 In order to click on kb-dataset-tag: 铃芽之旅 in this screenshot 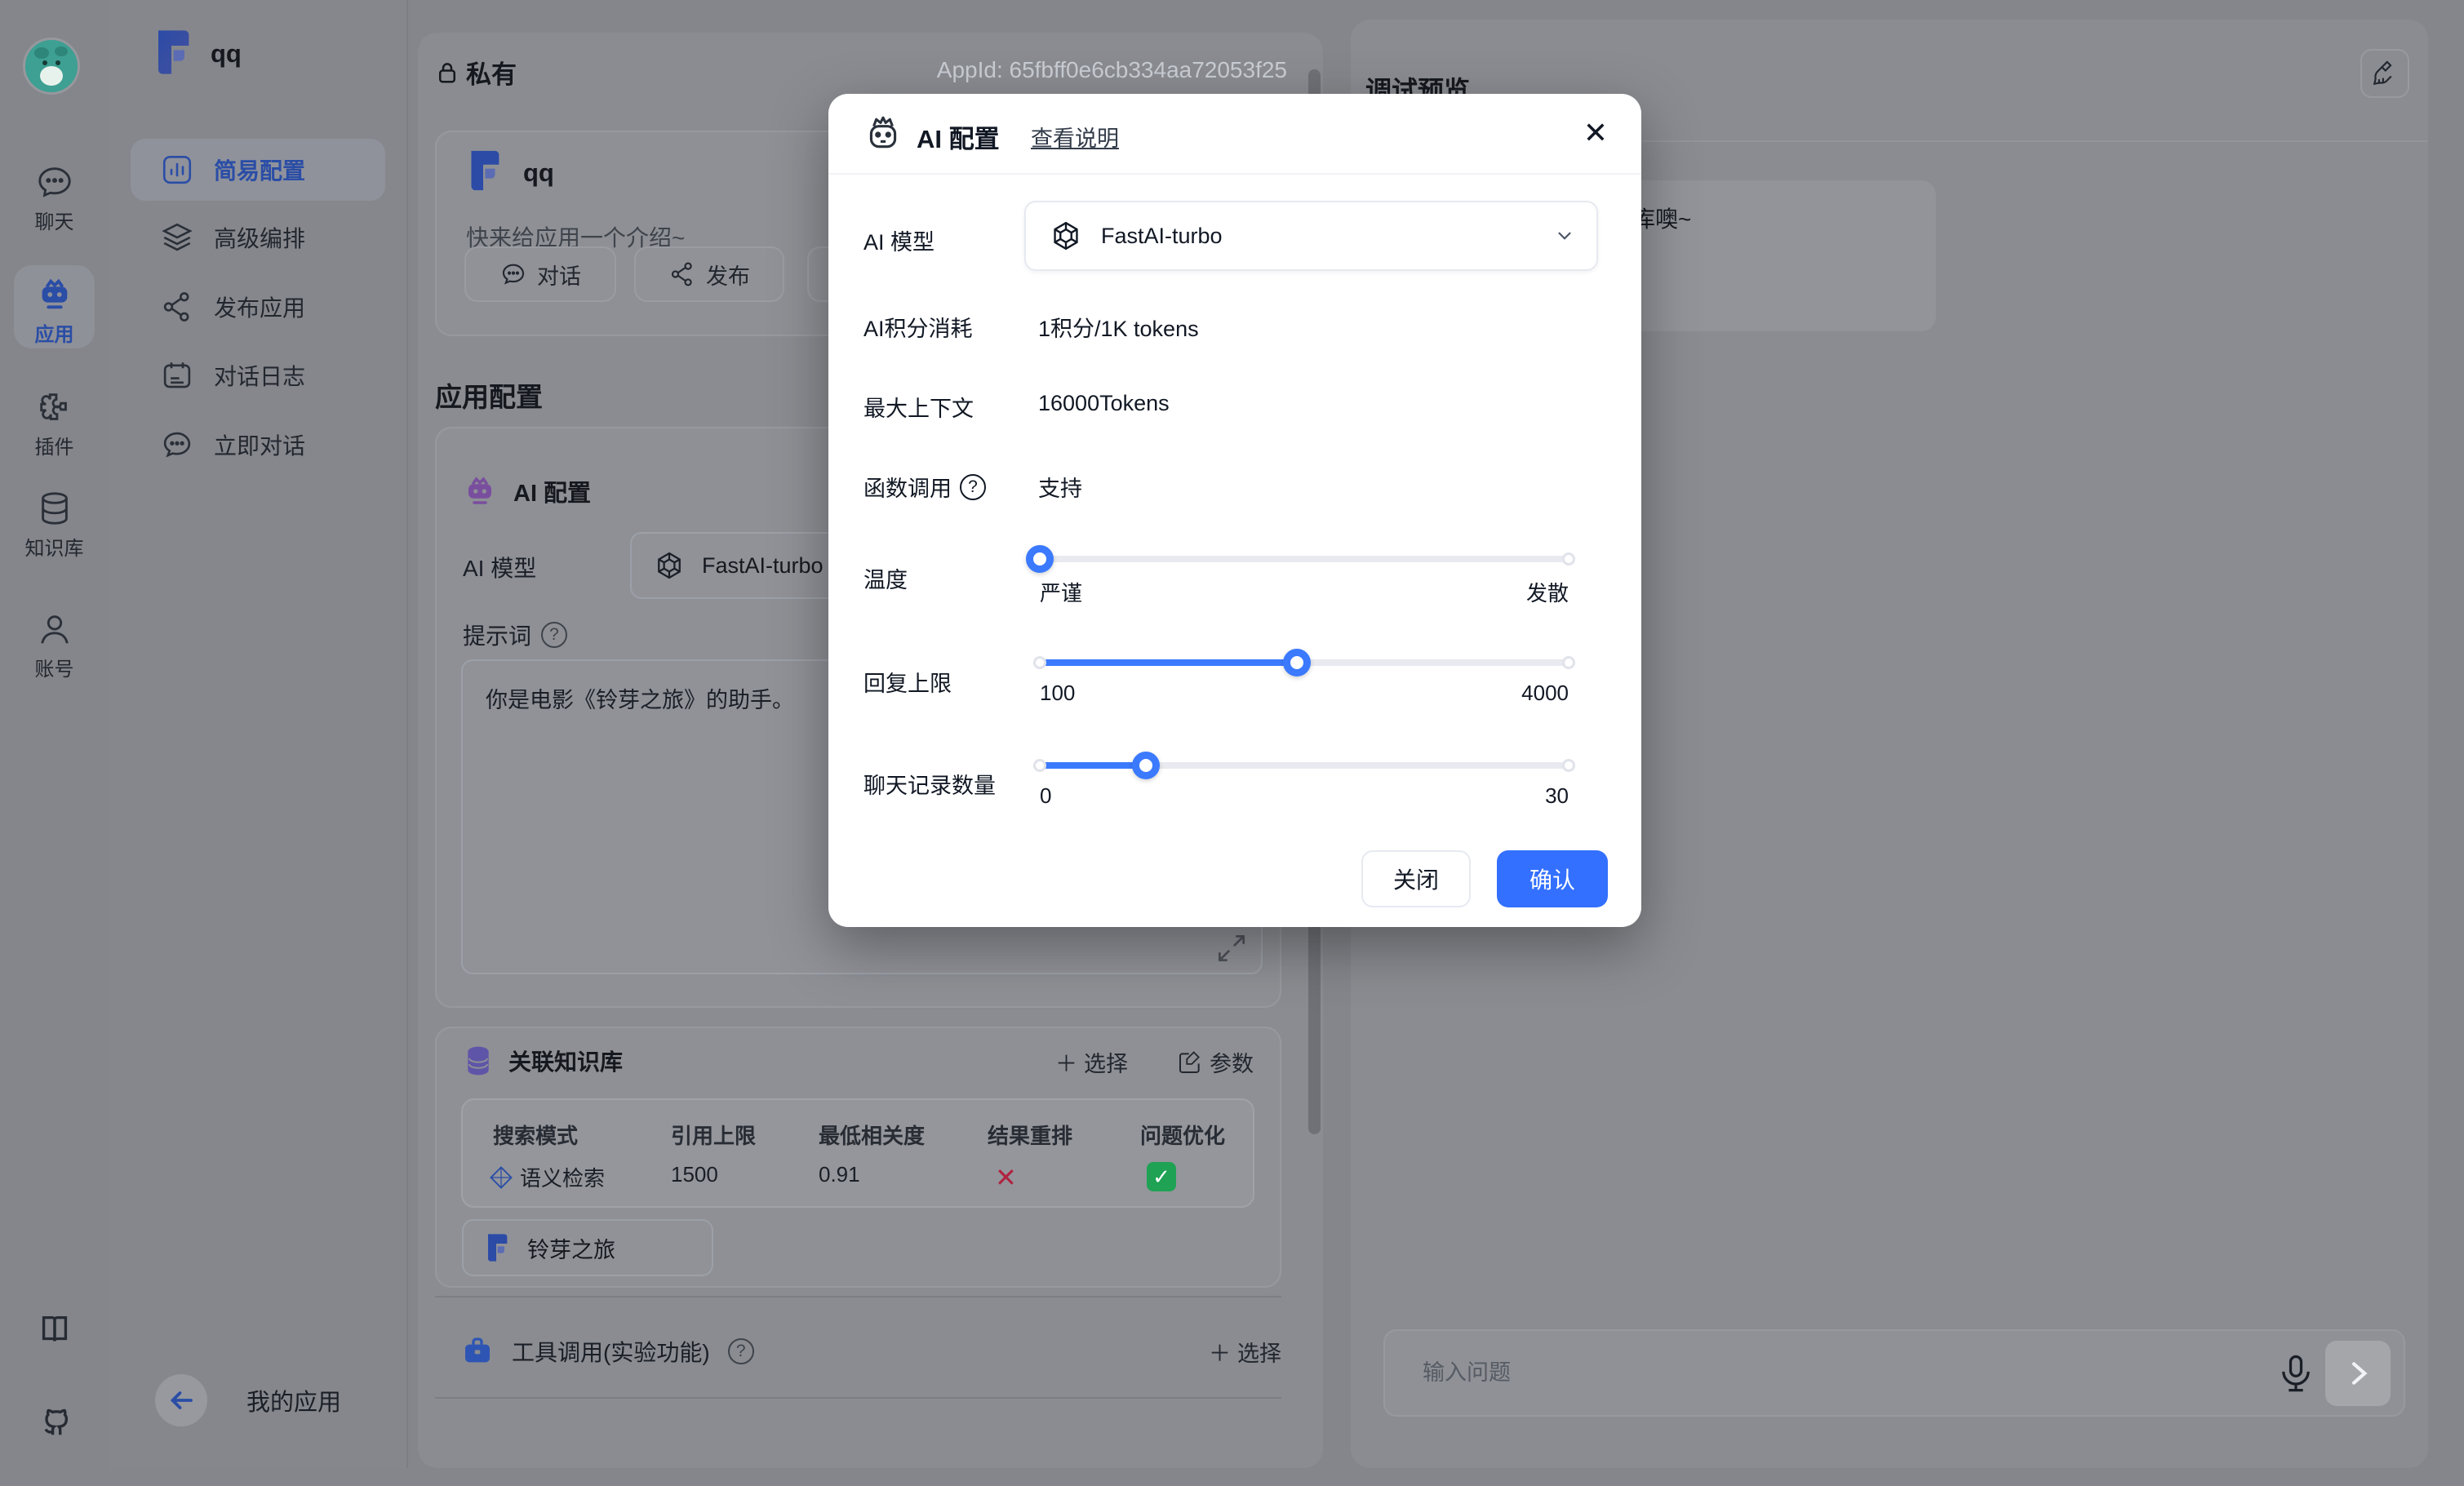, I will do `click(587, 1247)`.